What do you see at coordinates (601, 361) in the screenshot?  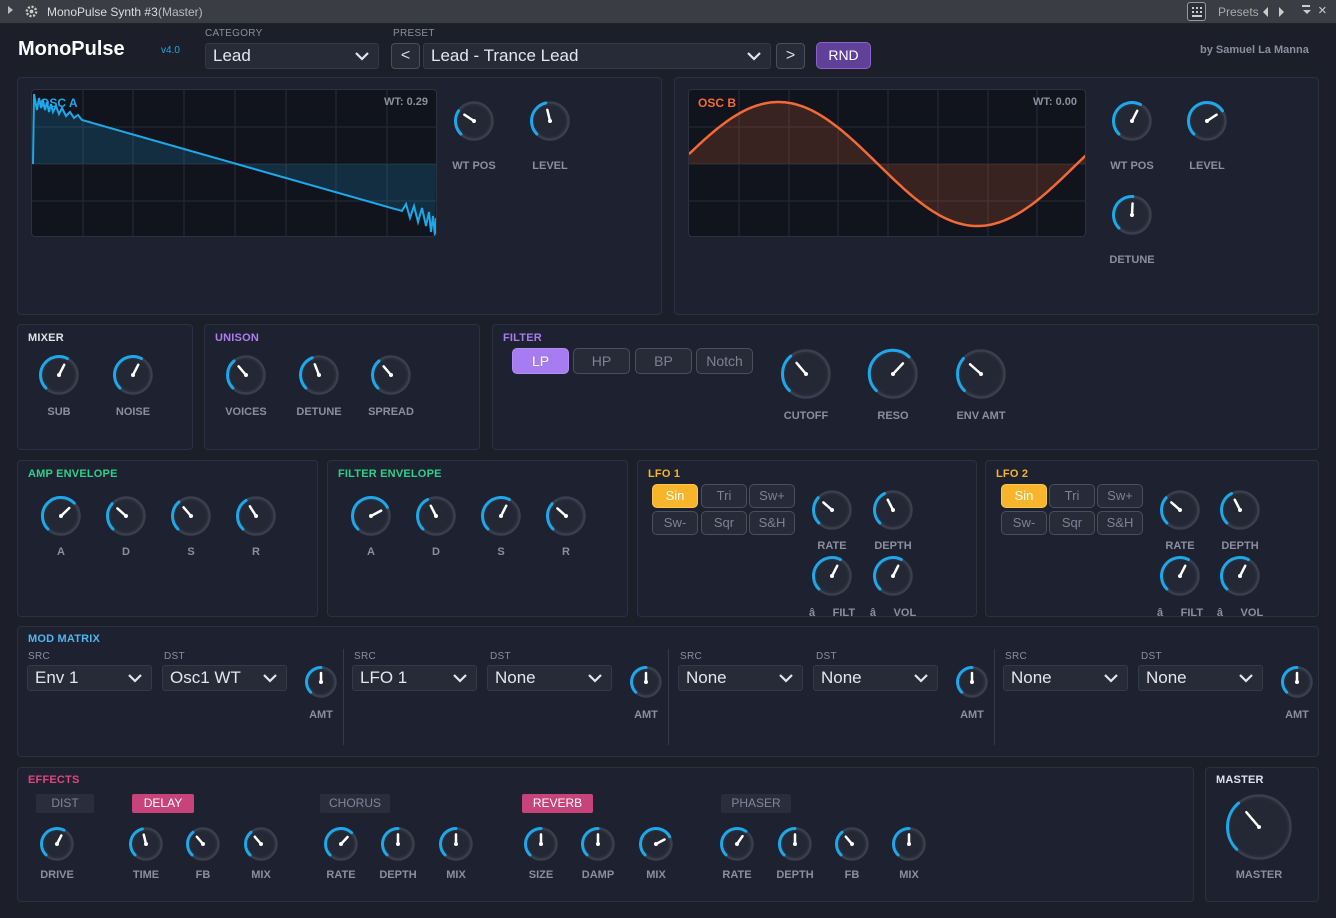 I see `filter-type-hp: HP` at bounding box center [601, 361].